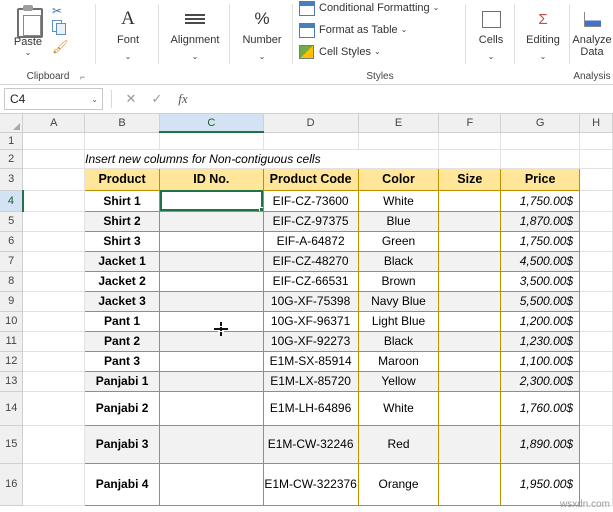 The image size is (613, 512). I want to click on row-header-13: 13, so click(12, 381).